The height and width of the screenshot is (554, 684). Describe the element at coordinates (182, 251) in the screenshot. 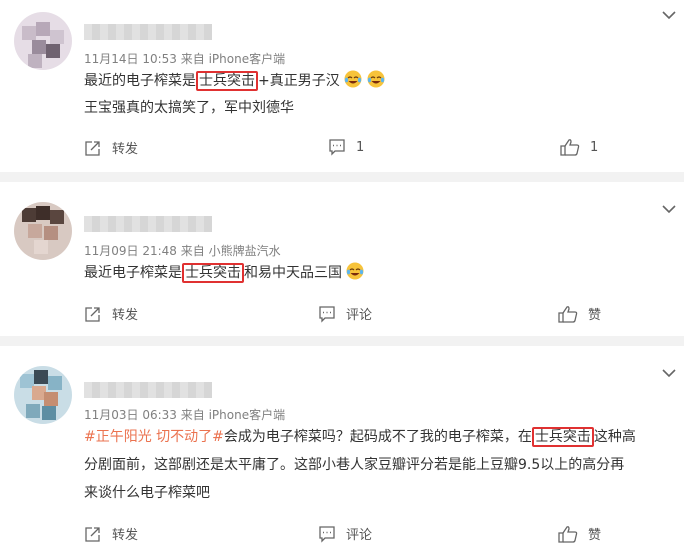

I see `post-meta: 11月09日 21:48 来自 小熊牌盐汽水` at that location.